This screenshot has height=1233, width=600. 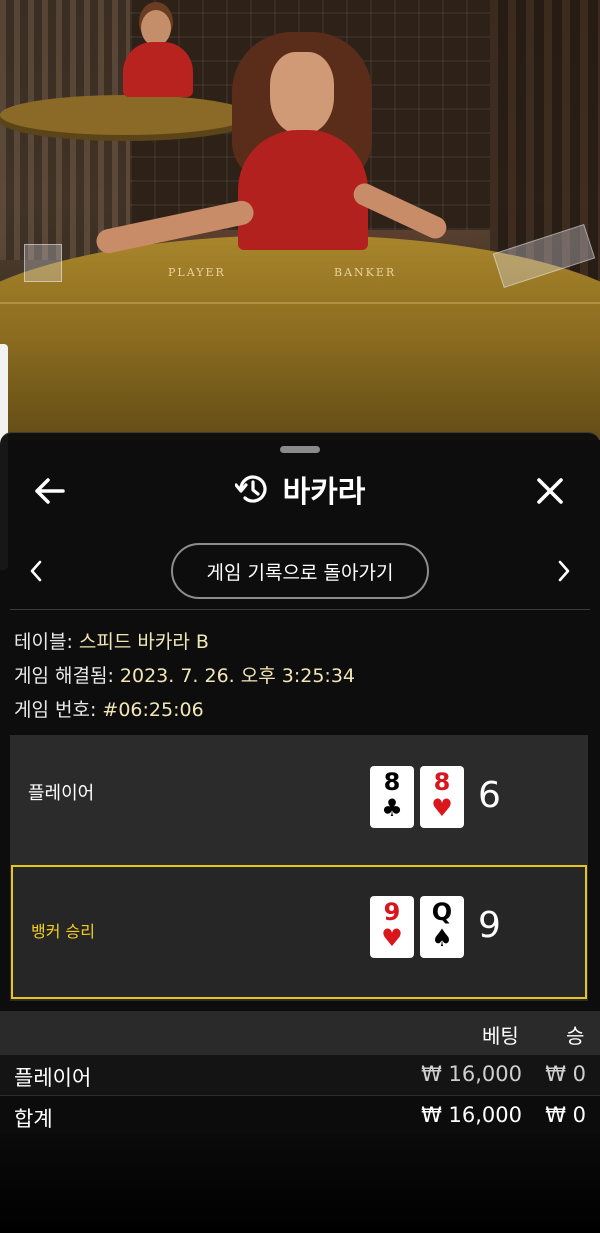 What do you see at coordinates (442, 912) in the screenshot?
I see `card-rank: Q` at bounding box center [442, 912].